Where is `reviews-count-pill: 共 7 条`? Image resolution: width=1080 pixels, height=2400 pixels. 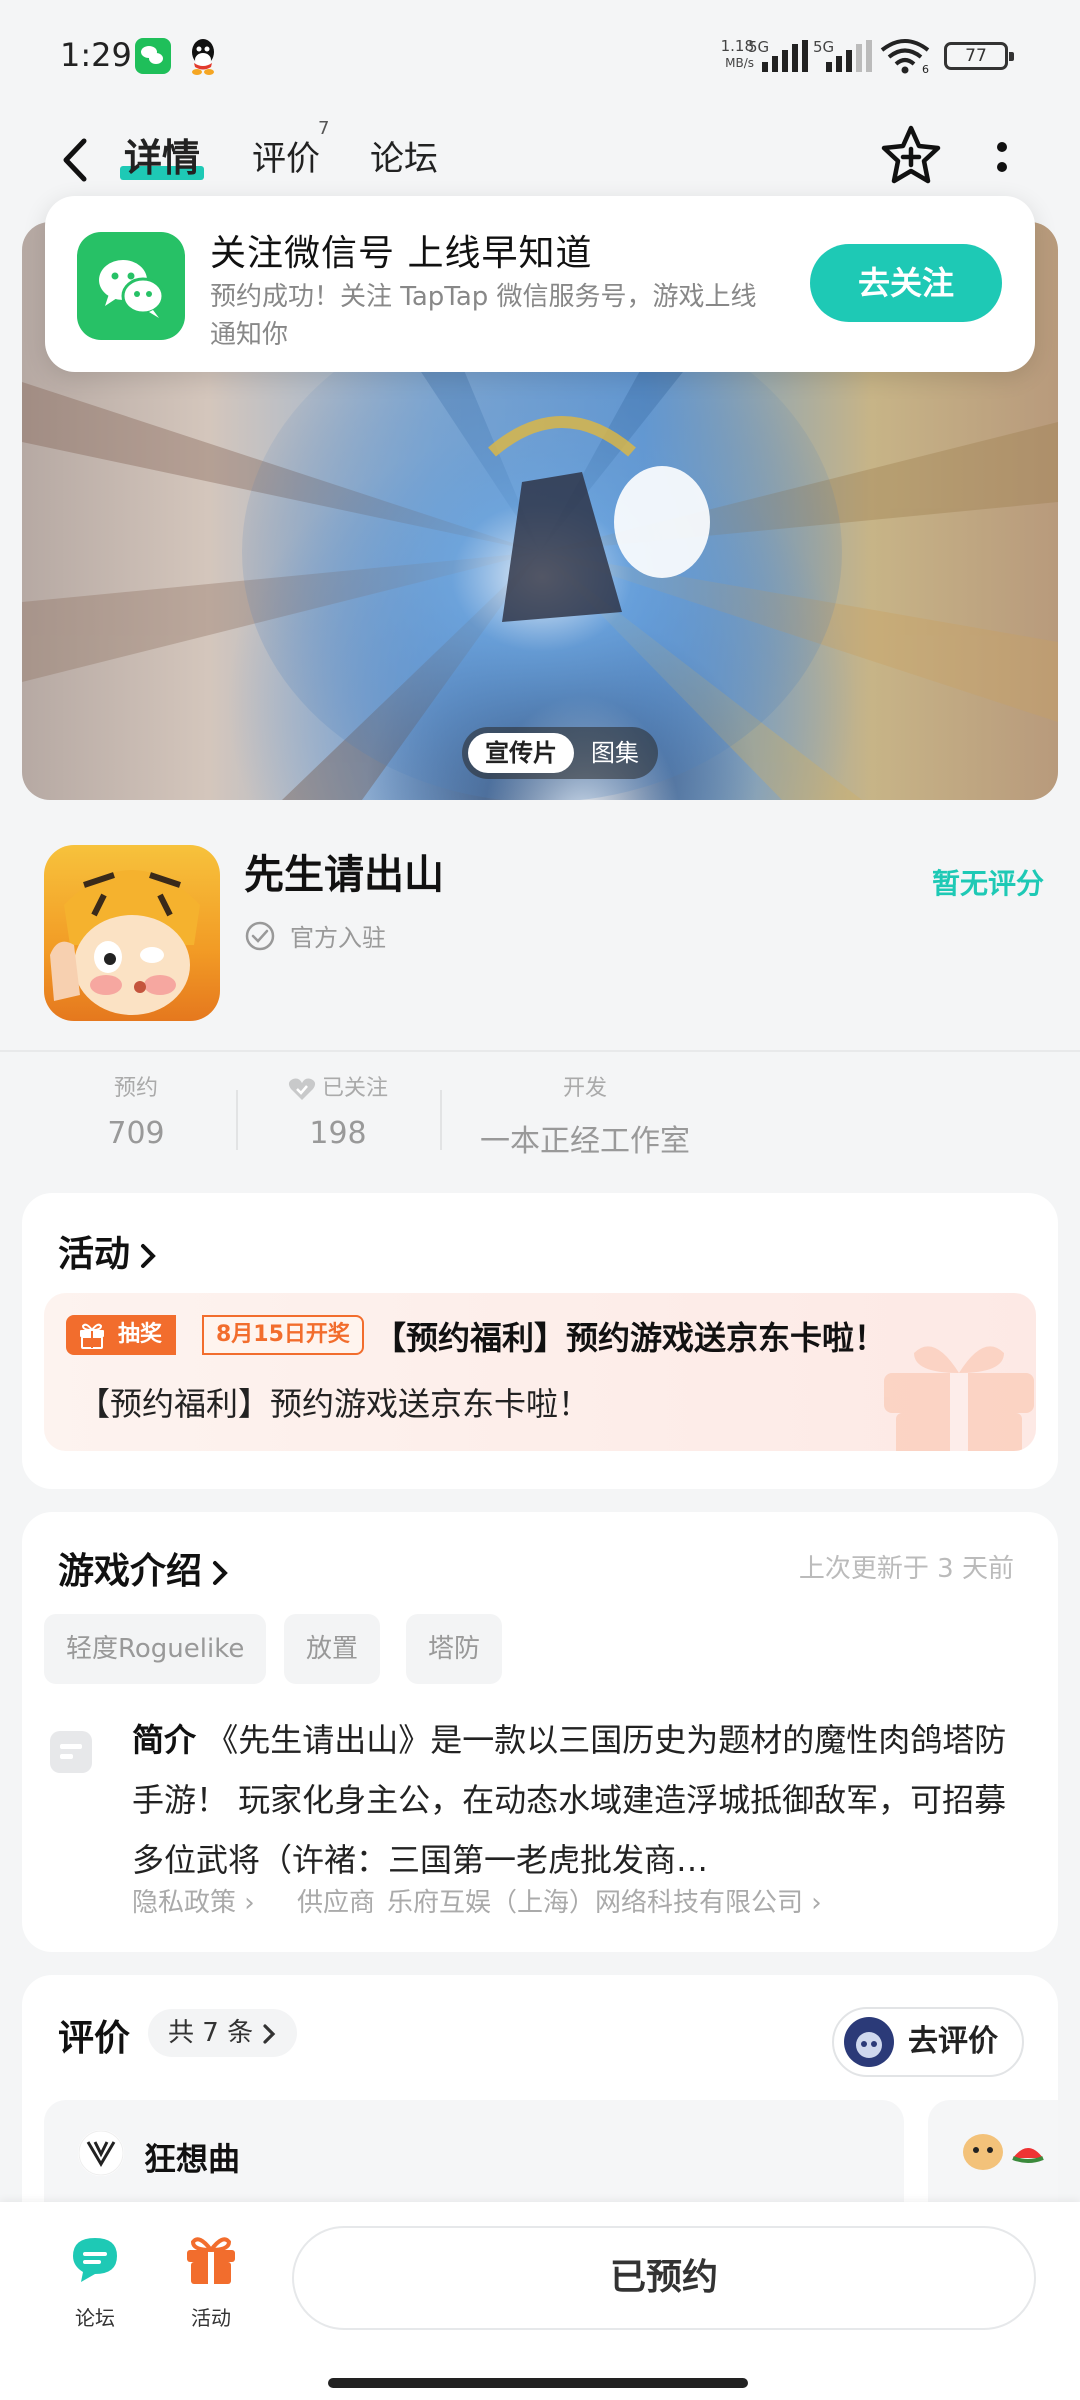
reviews-count-pill: 共 7 条 is located at coordinates (223, 2033).